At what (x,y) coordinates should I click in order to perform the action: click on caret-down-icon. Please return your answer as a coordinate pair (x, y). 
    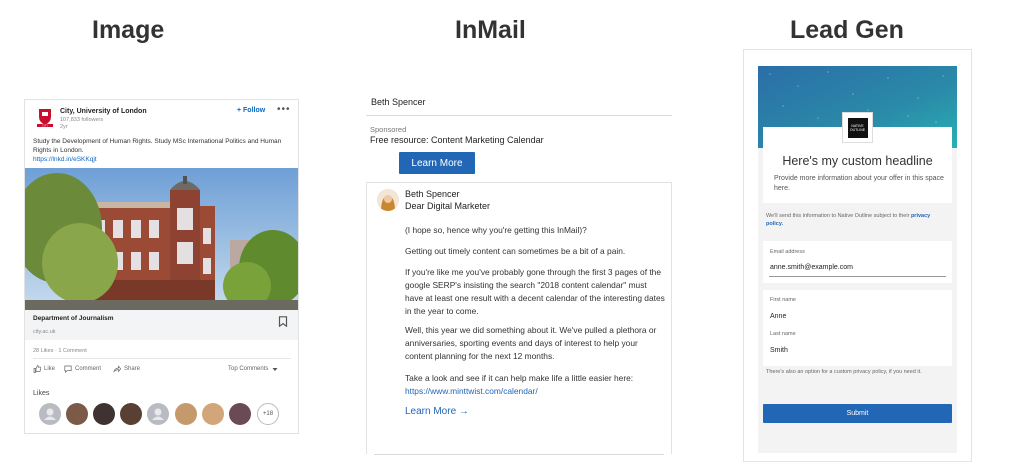
    Looking at the image, I should click on (275, 369).